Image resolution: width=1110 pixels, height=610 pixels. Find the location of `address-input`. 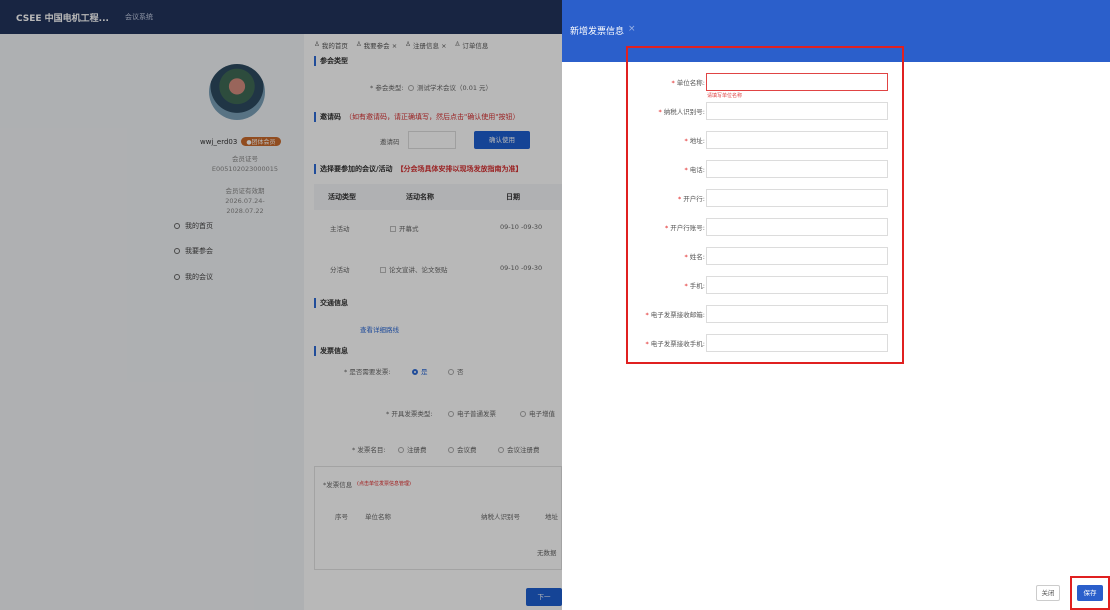

address-input is located at coordinates (797, 140).